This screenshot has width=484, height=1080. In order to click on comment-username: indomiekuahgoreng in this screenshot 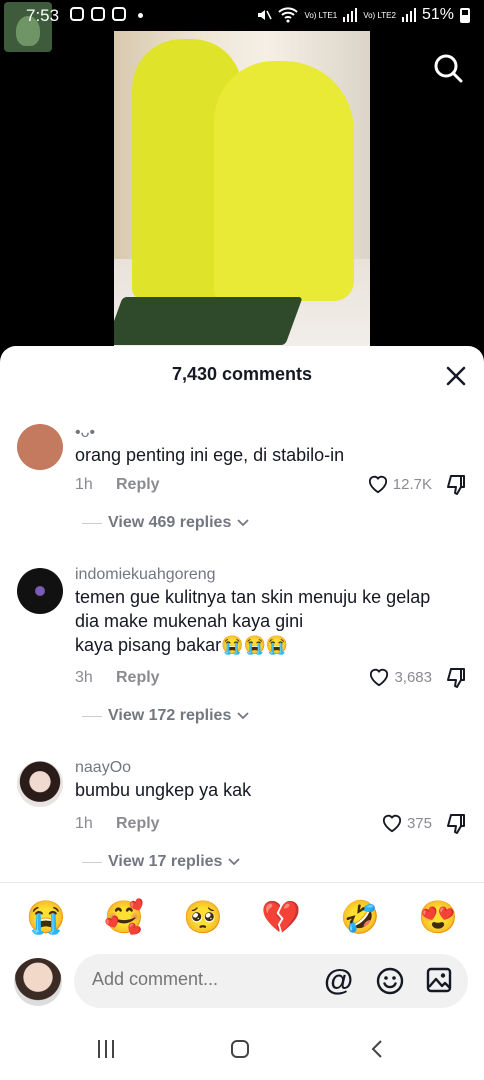, I will do `click(145, 575)`.